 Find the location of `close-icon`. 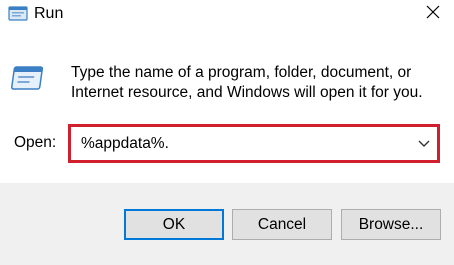

close-icon is located at coordinates (433, 14).